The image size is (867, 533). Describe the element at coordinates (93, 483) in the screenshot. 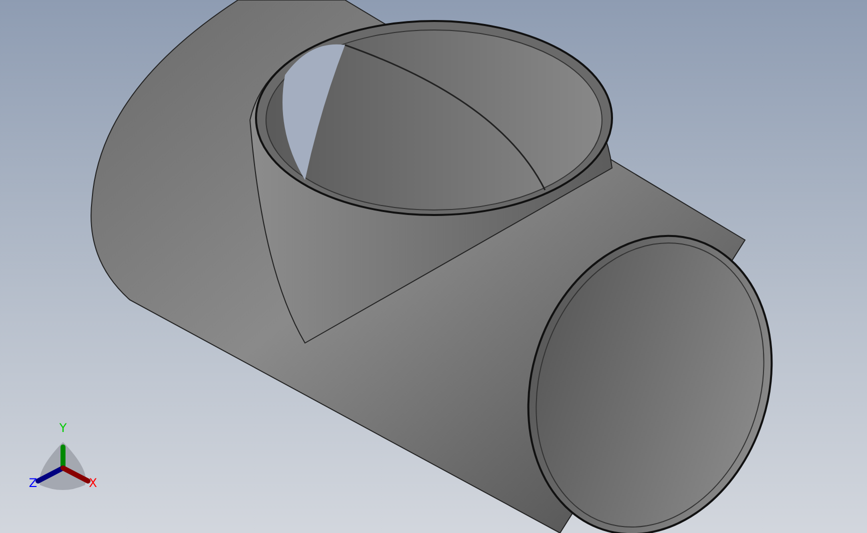

I see `axis-label: X` at that location.